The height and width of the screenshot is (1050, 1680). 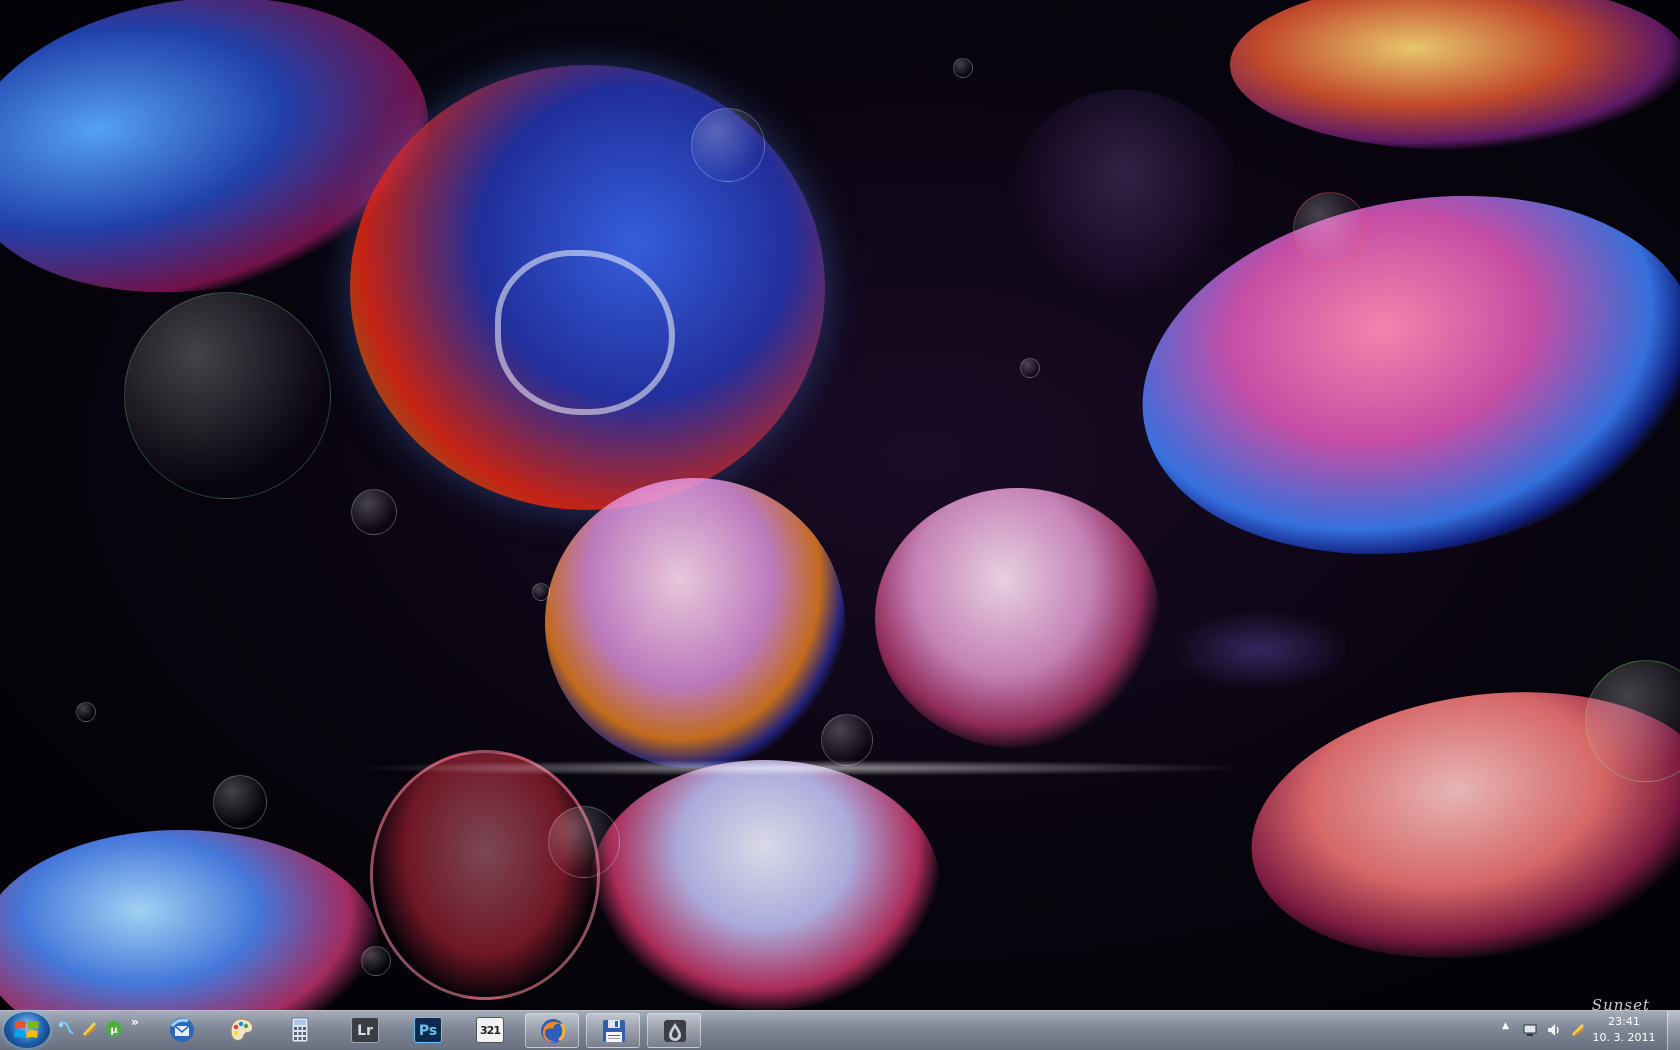 I want to click on dark-drop-icon, so click(x=675, y=1031).